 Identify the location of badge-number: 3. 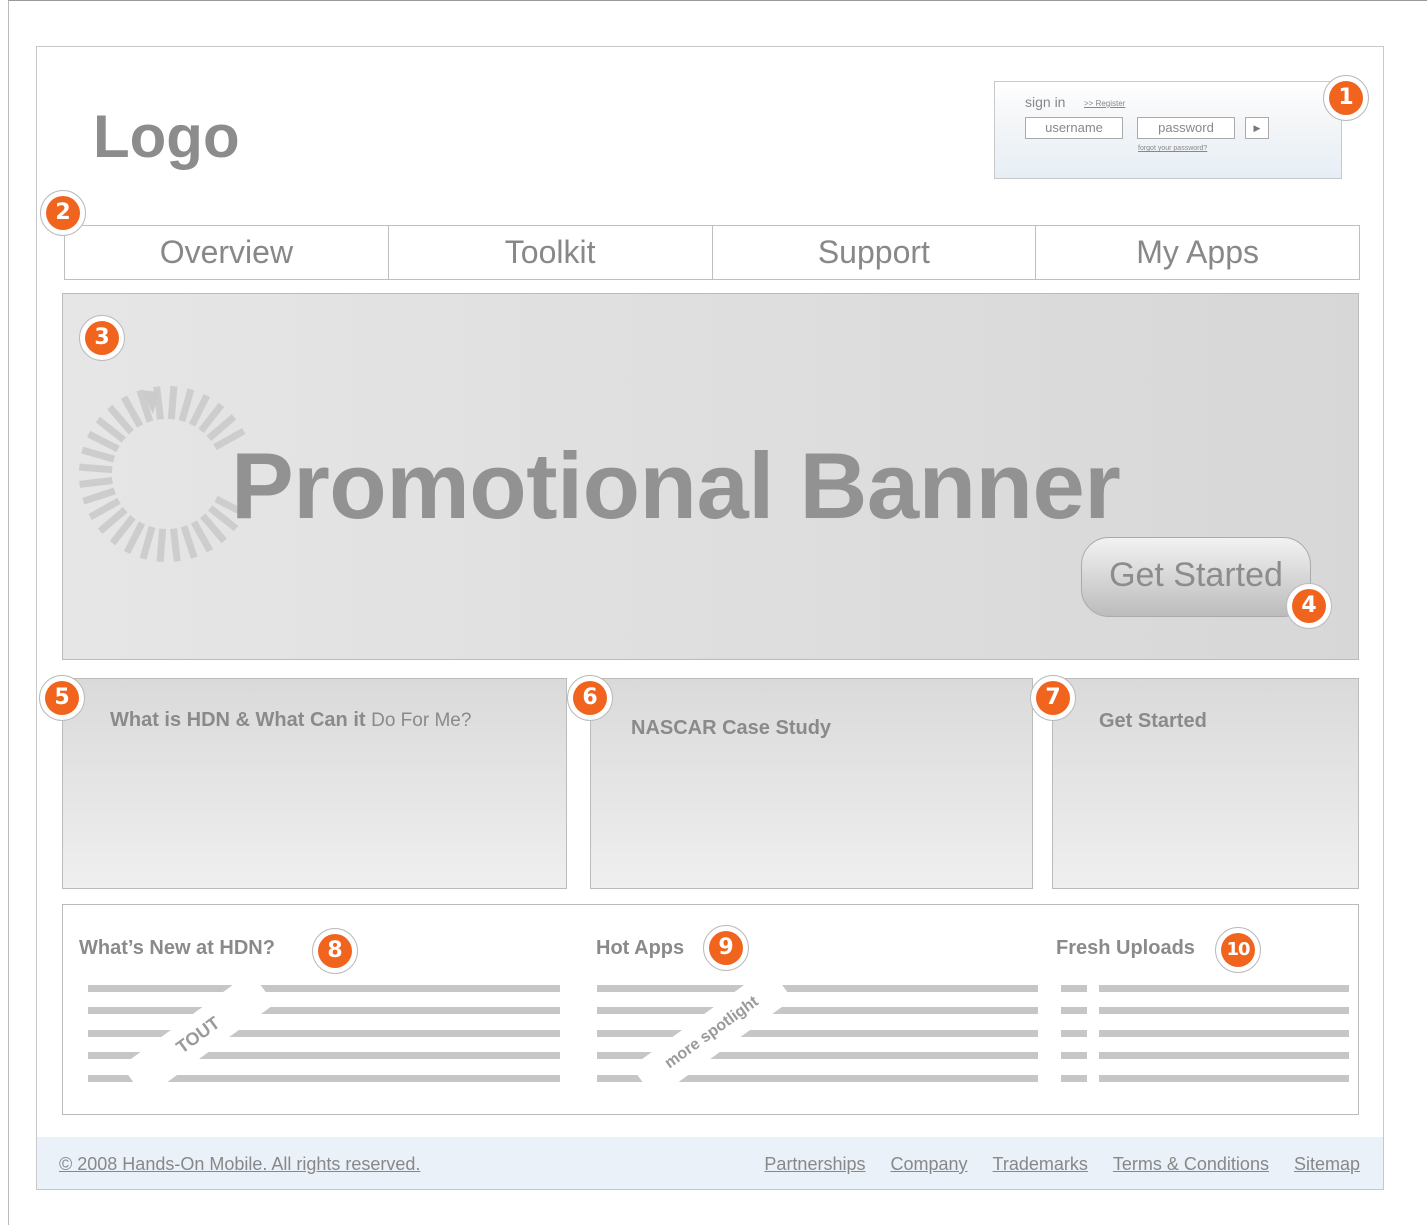
(102, 338).